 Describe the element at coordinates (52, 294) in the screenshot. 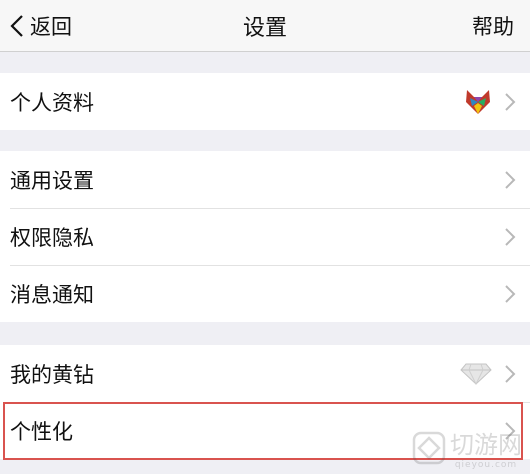

I see `settings-item-label: 消息通知` at that location.